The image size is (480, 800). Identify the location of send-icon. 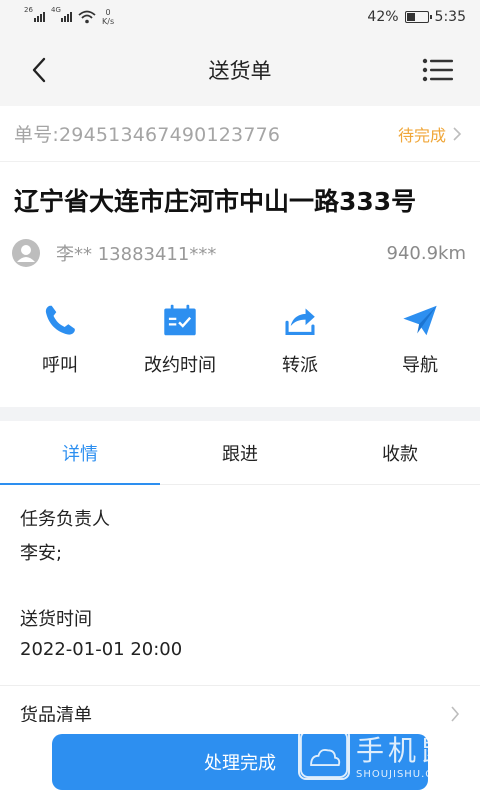
(420, 320).